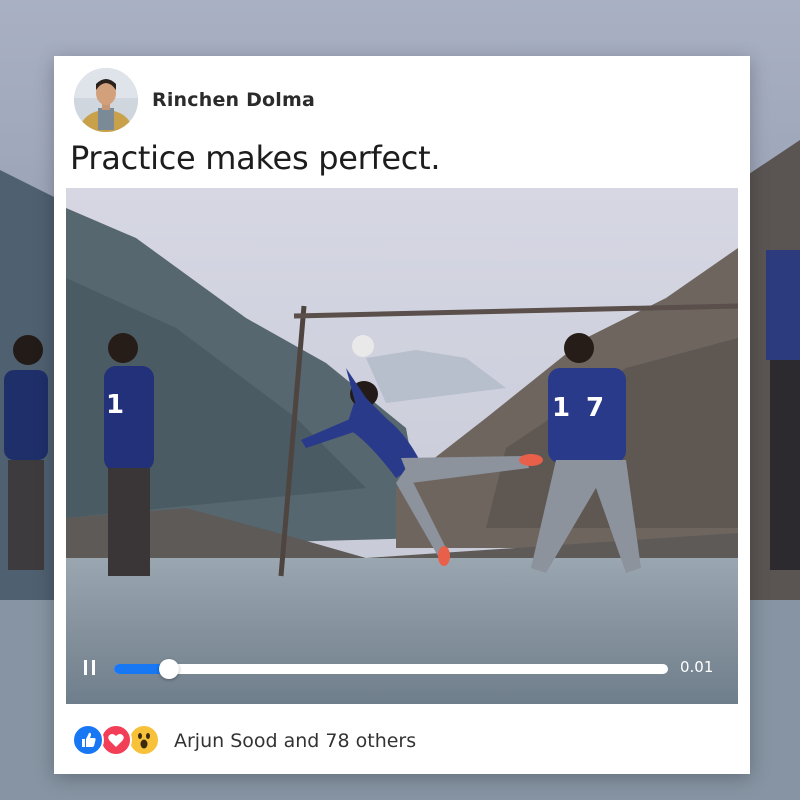 Image resolution: width=800 pixels, height=800 pixels. Describe the element at coordinates (595, 408) in the screenshot. I see `svg-text: 7` at that location.